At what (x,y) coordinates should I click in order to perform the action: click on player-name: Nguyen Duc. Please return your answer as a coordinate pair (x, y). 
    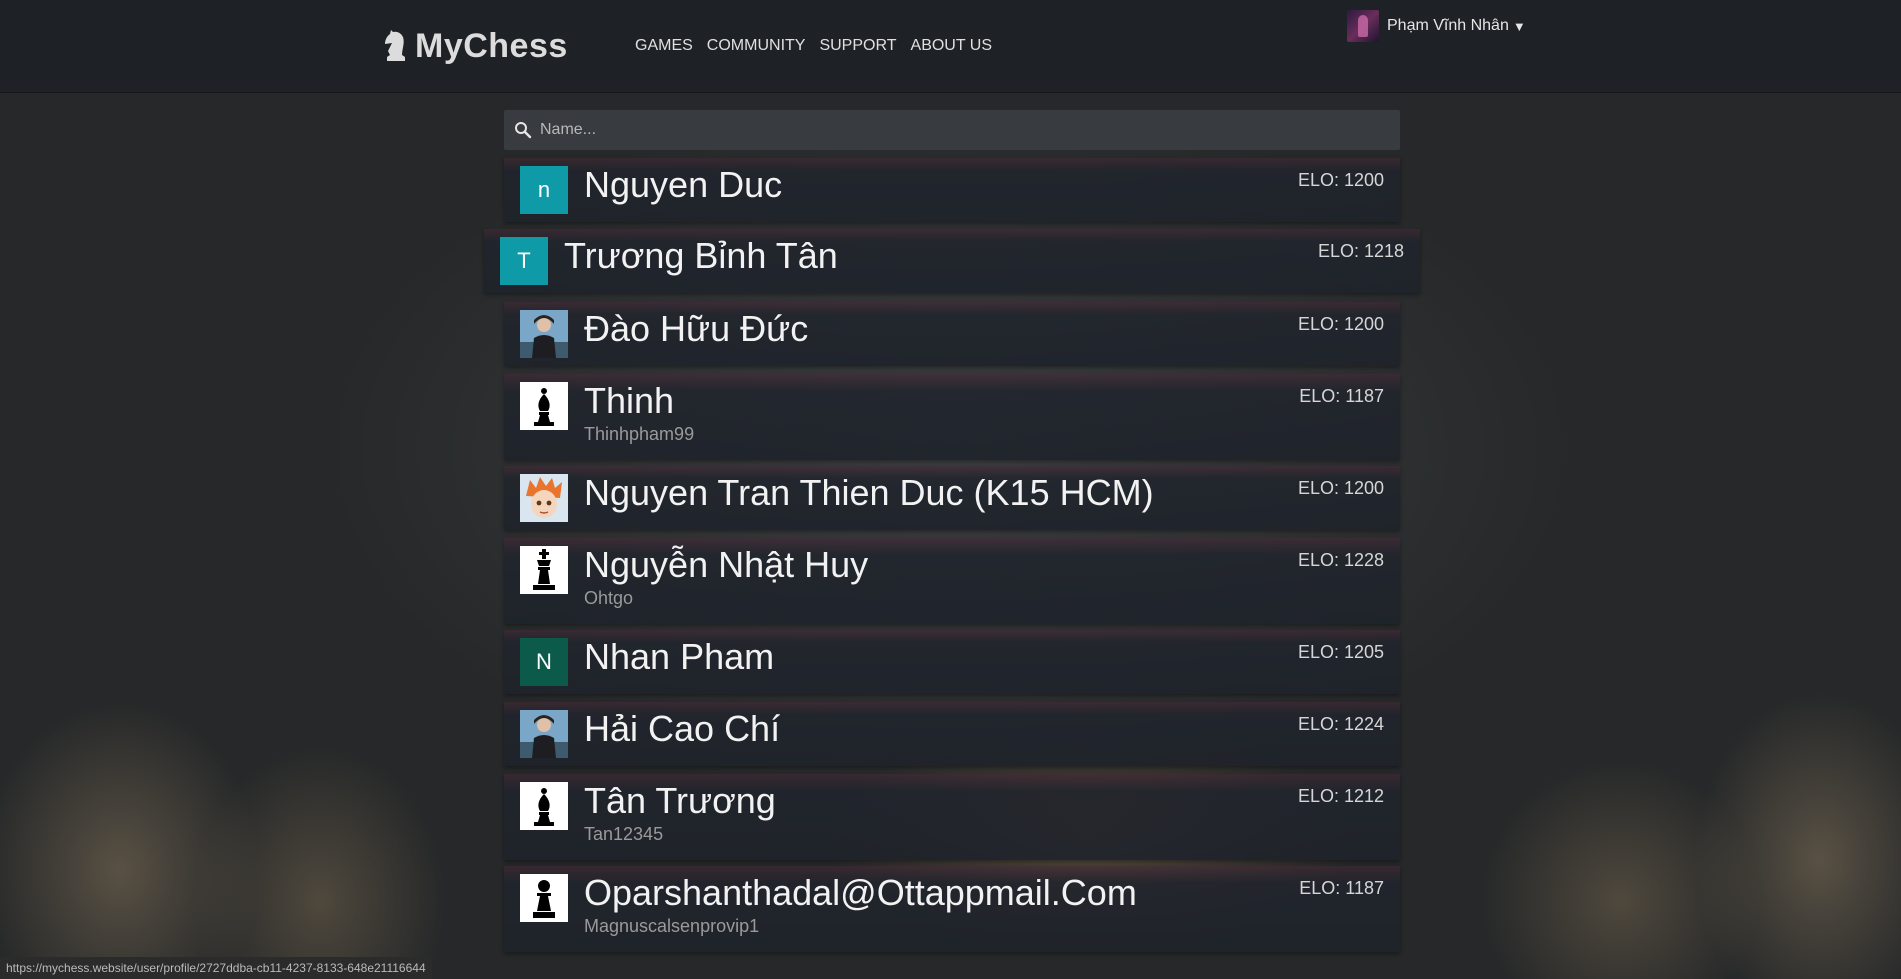
    Looking at the image, I should click on (683, 184).